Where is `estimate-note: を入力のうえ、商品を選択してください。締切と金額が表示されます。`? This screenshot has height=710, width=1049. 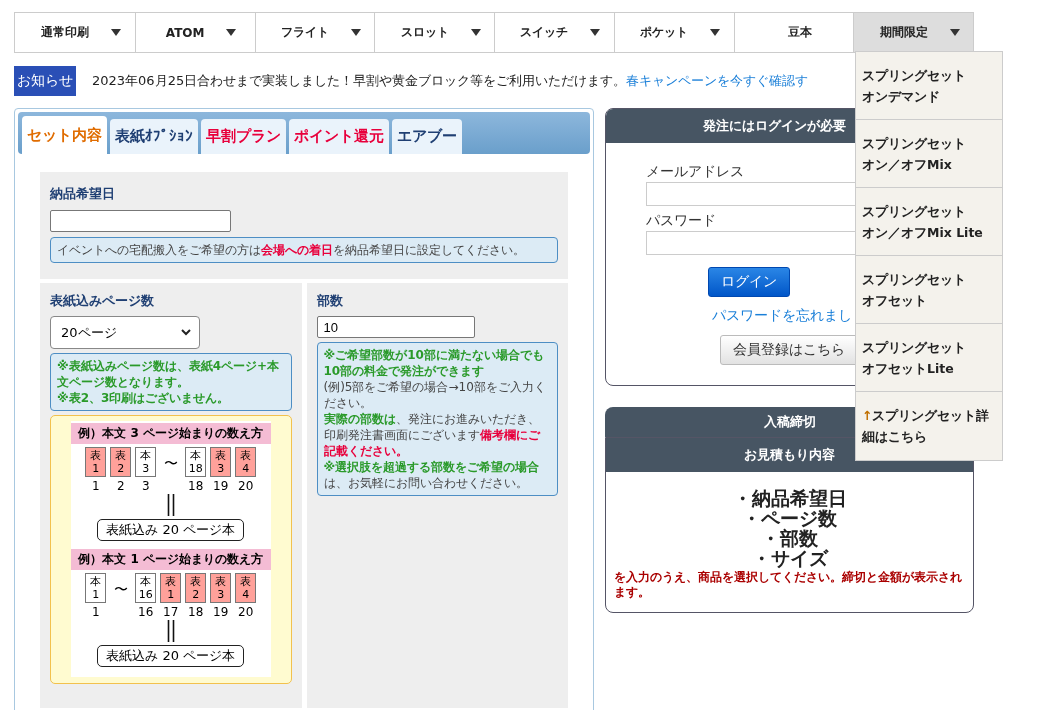 estimate-note: を入力のうえ、商品を選択してください。締切と金額が表示されます。 is located at coordinates (788, 585).